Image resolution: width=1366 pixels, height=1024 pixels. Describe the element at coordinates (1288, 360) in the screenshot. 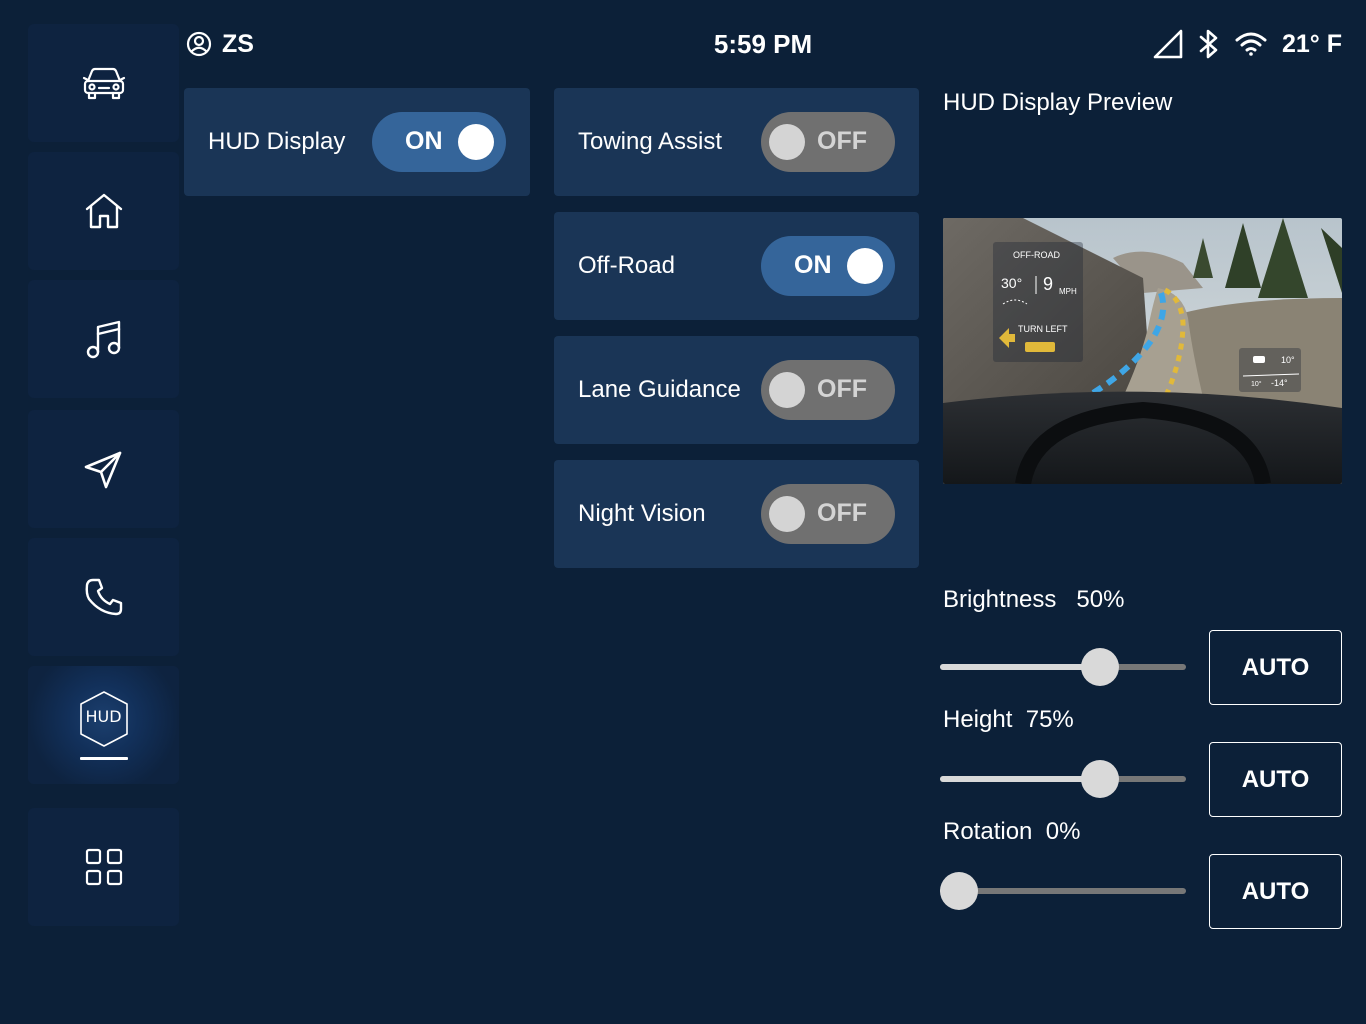

I see `overlay-pitch: 10°` at that location.